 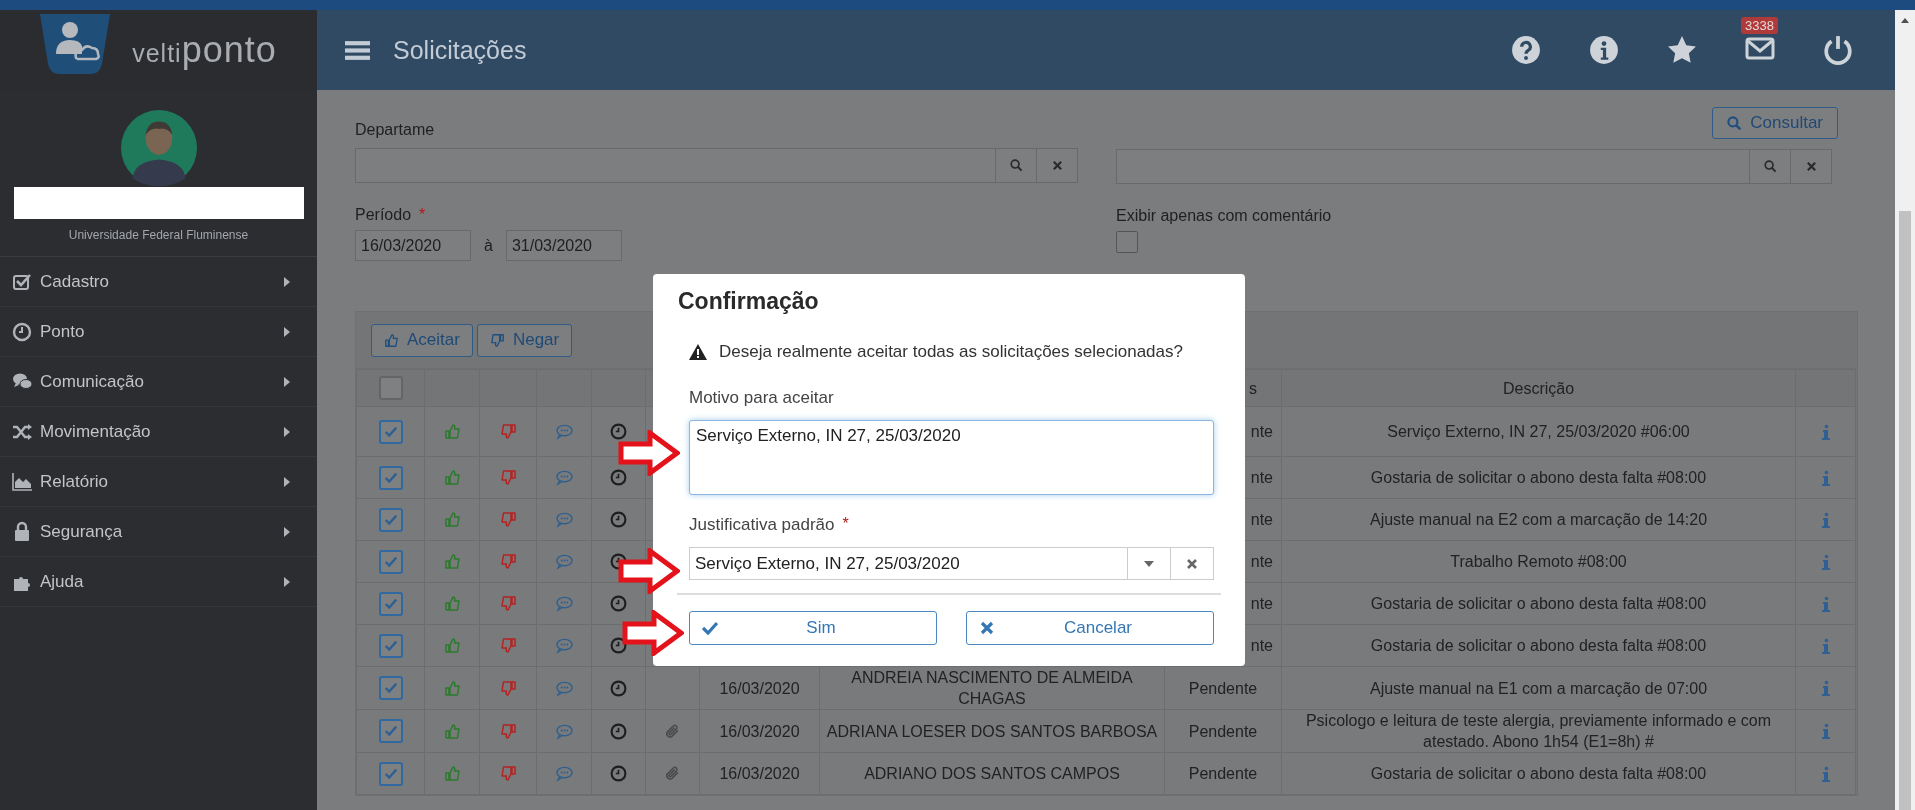 I want to click on date-field: 16/03/2020, so click(x=413, y=245).